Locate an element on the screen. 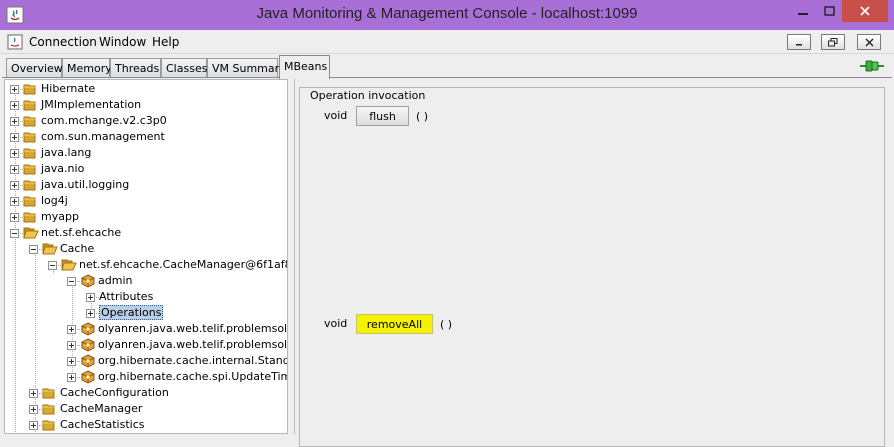  tree-node: com.sun.management is located at coordinates (146, 137).